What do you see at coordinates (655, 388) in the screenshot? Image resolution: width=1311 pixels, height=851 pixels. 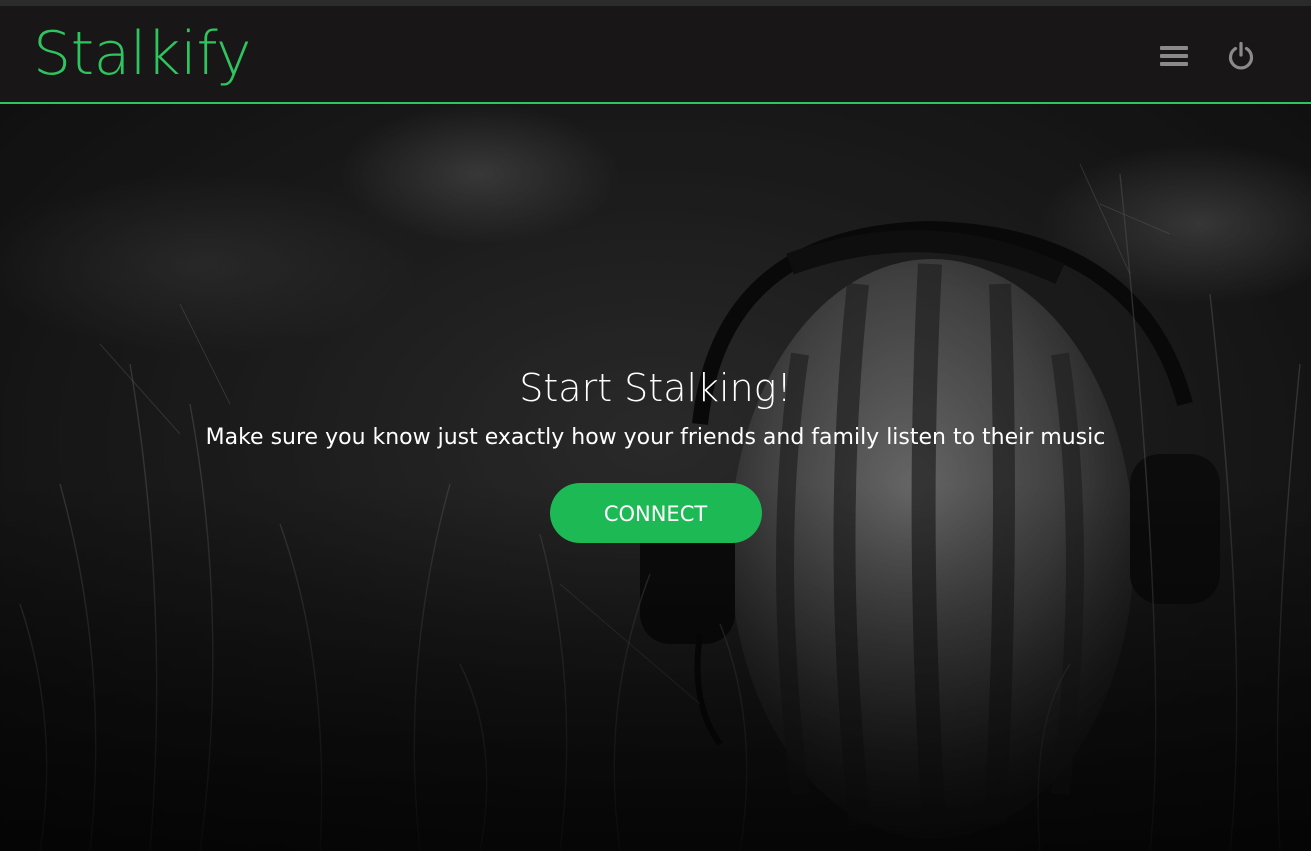 I see `hero-title: Start Stalking!` at bounding box center [655, 388].